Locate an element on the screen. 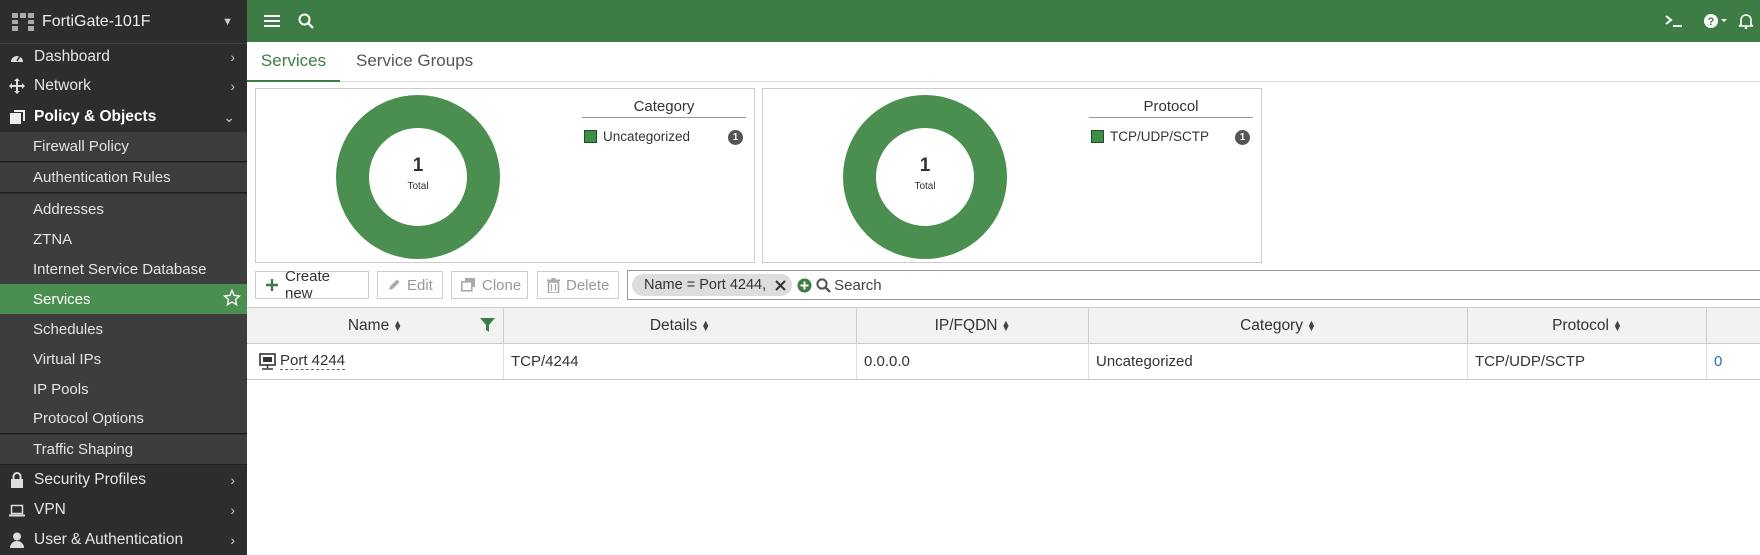  legend-title: Protocol is located at coordinates (1171, 108).